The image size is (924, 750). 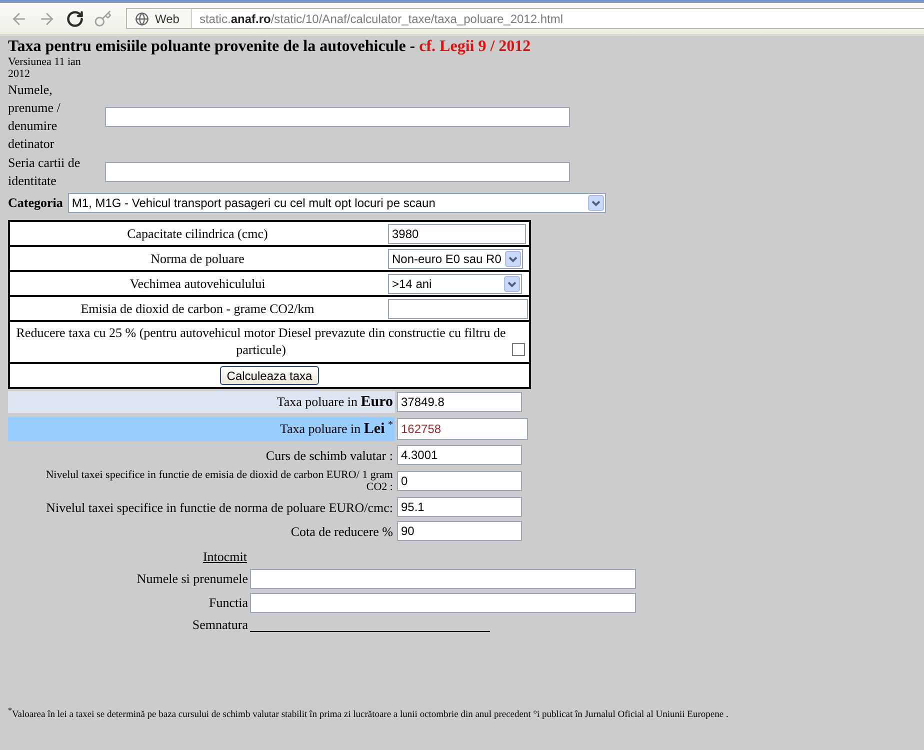 What do you see at coordinates (35, 117) in the screenshot?
I see `field-label: Numele, prenume / denumire detinator` at bounding box center [35, 117].